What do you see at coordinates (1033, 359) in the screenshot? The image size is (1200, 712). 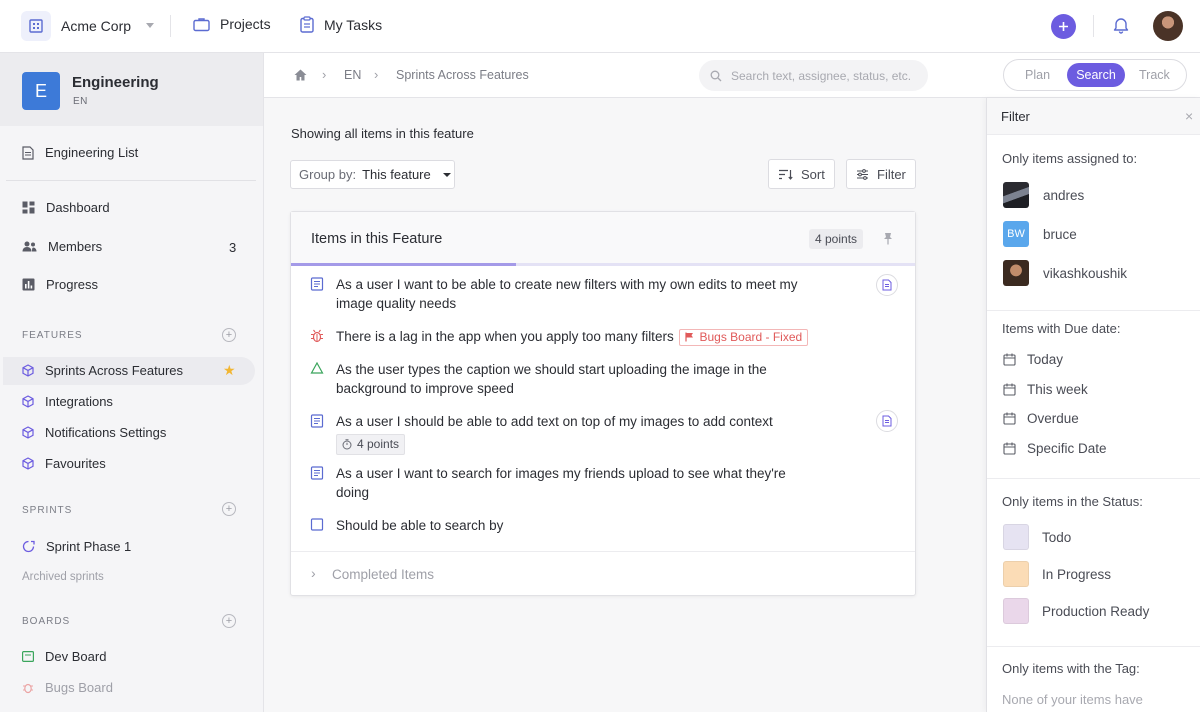 I see `due-option-today: Today` at bounding box center [1033, 359].